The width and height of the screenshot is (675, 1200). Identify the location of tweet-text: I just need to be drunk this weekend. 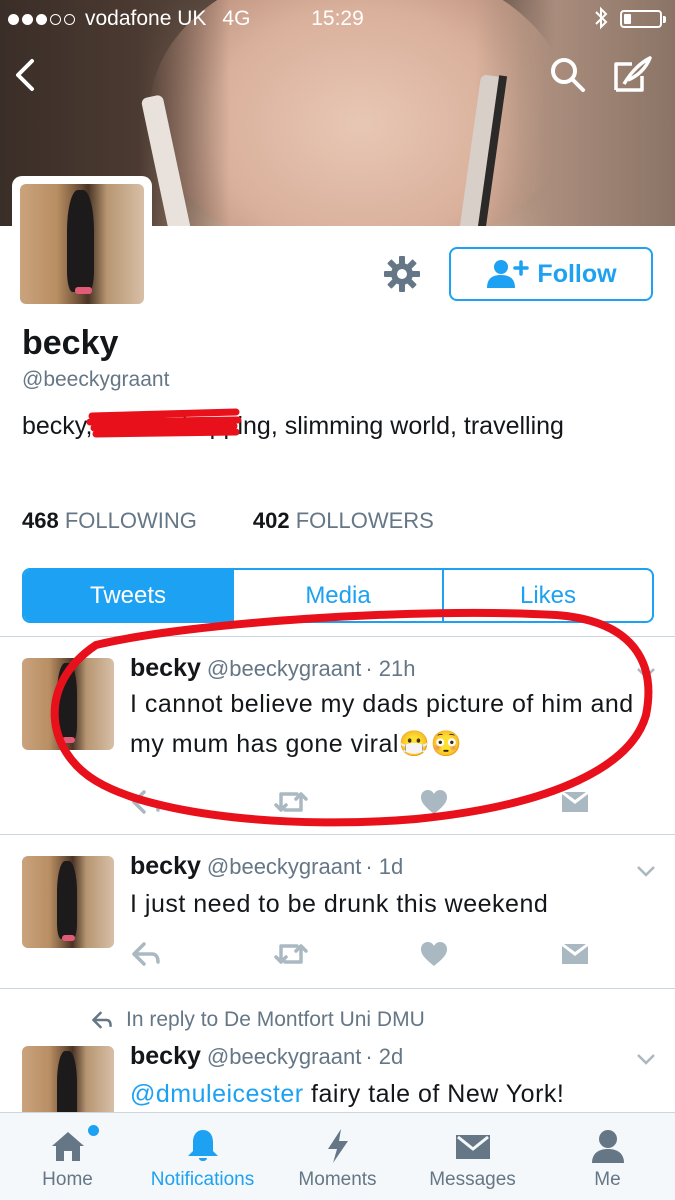
(339, 904).